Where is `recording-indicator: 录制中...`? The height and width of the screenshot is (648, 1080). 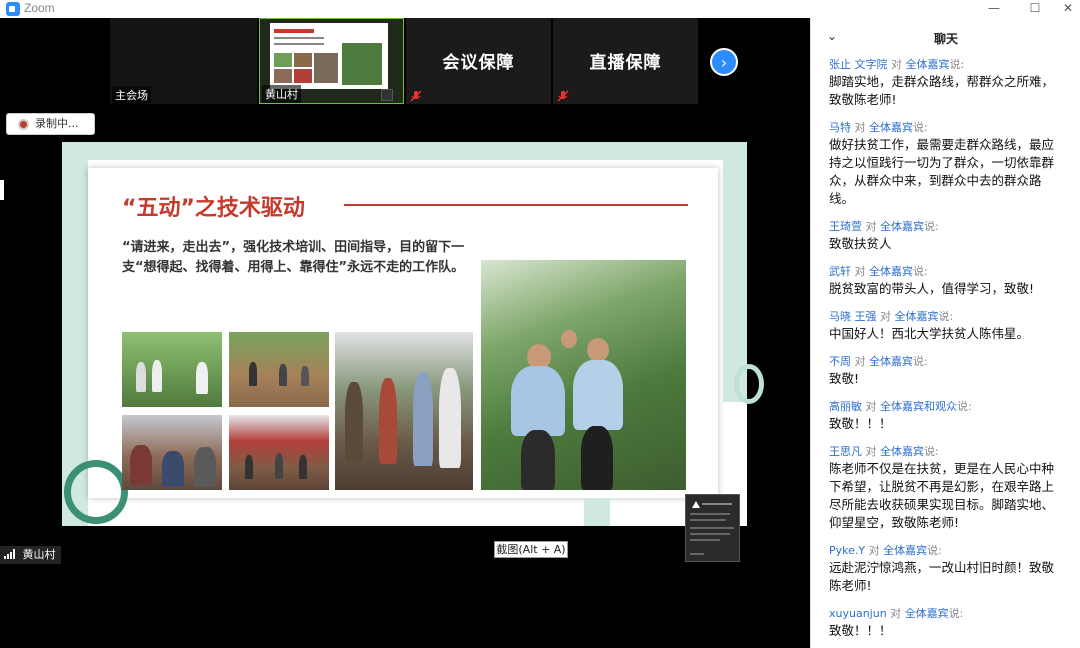
recording-indicator: 录制中... is located at coordinates (50, 124).